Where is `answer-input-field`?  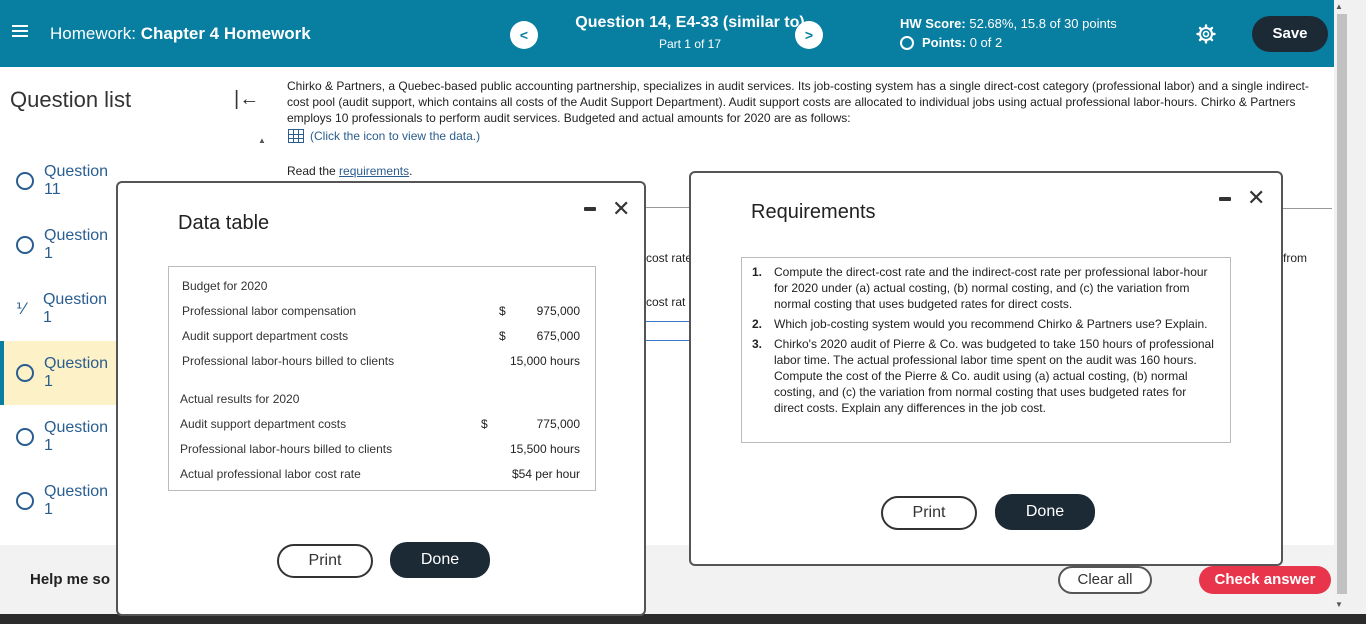 answer-input-field is located at coordinates (667, 331).